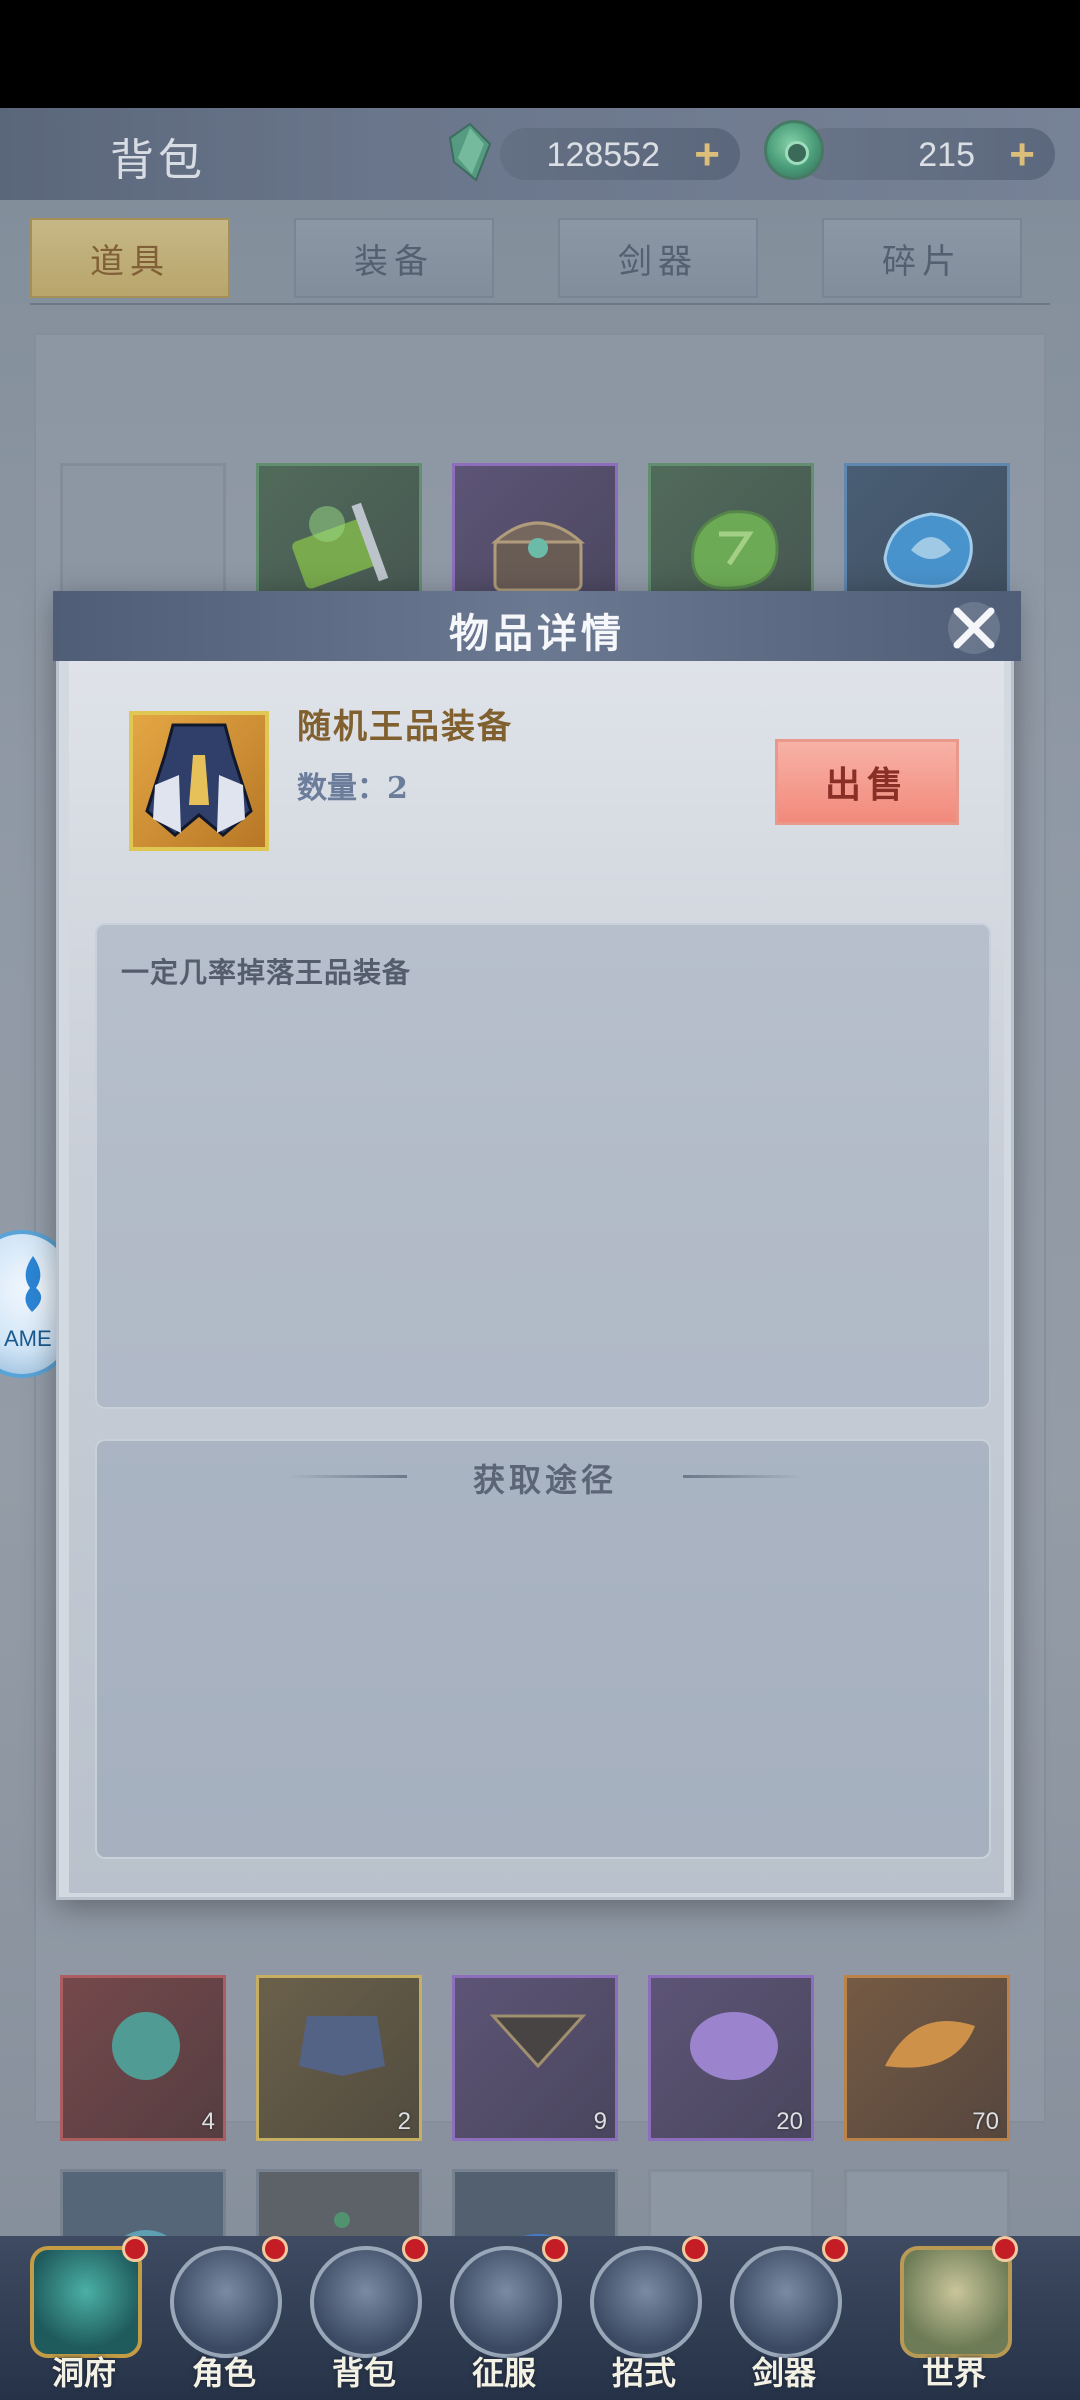  Describe the element at coordinates (743, 1476) in the screenshot. I see `decorative-divider` at that location.